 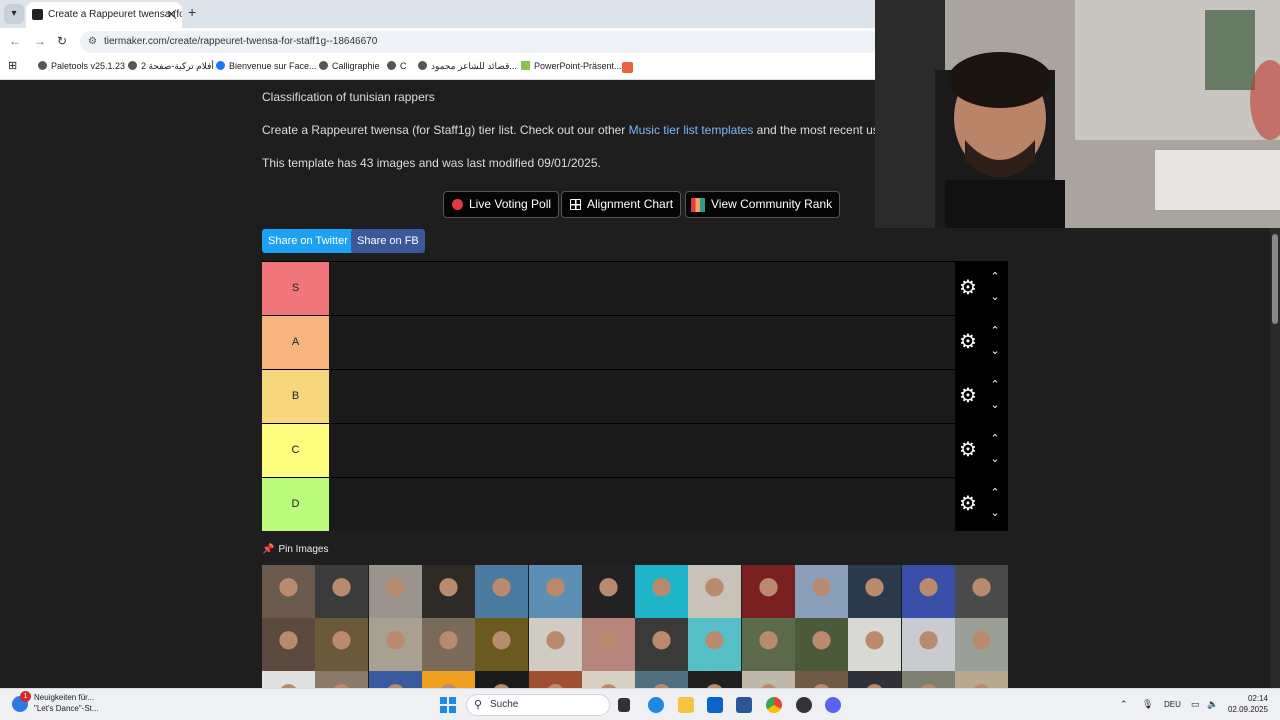 I want to click on tray-chevron-icon: ⌃, so click(x=1124, y=704).